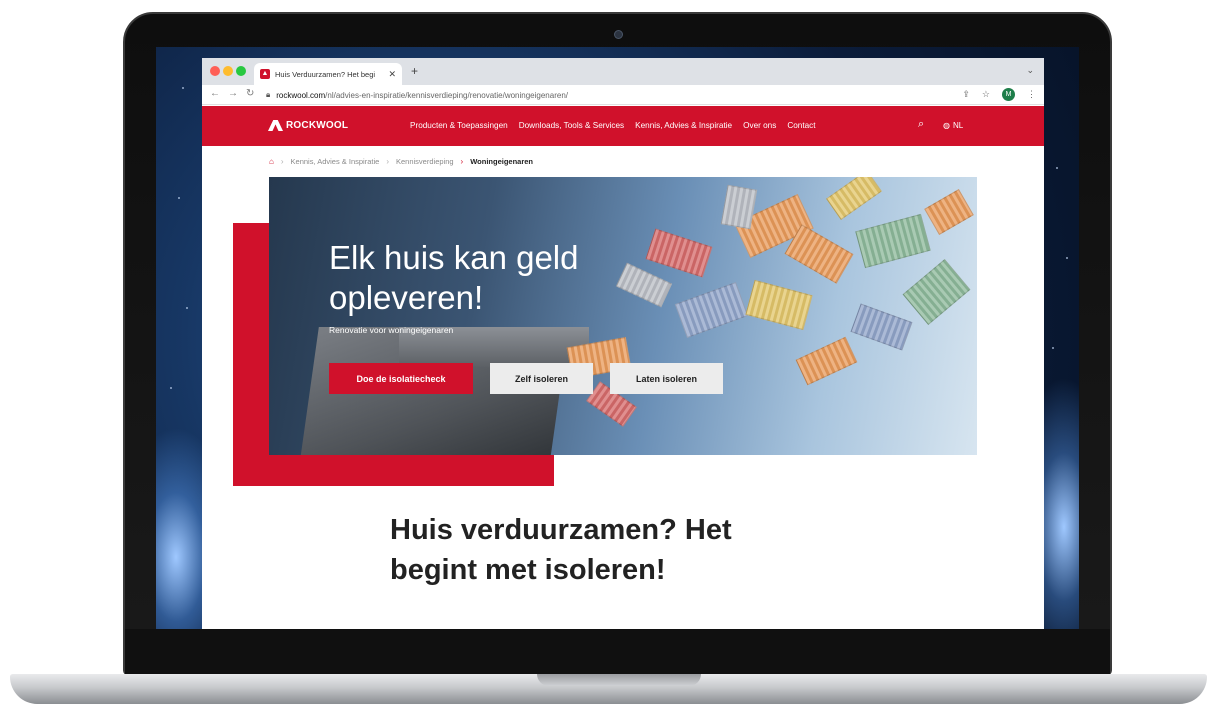  Describe the element at coordinates (617, 652) in the screenshot. I see `screen-bezel` at that location.